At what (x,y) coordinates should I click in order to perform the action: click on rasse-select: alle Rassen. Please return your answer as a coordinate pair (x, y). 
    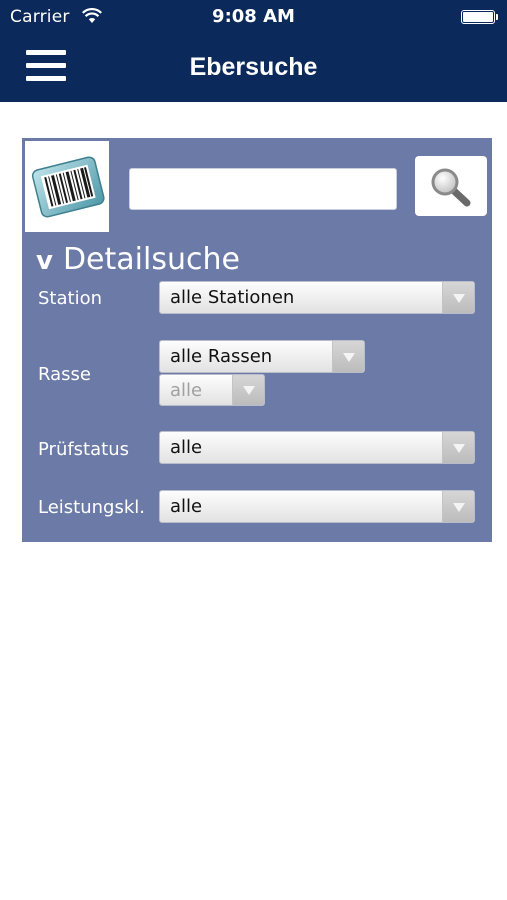
    Looking at the image, I should click on (262, 356).